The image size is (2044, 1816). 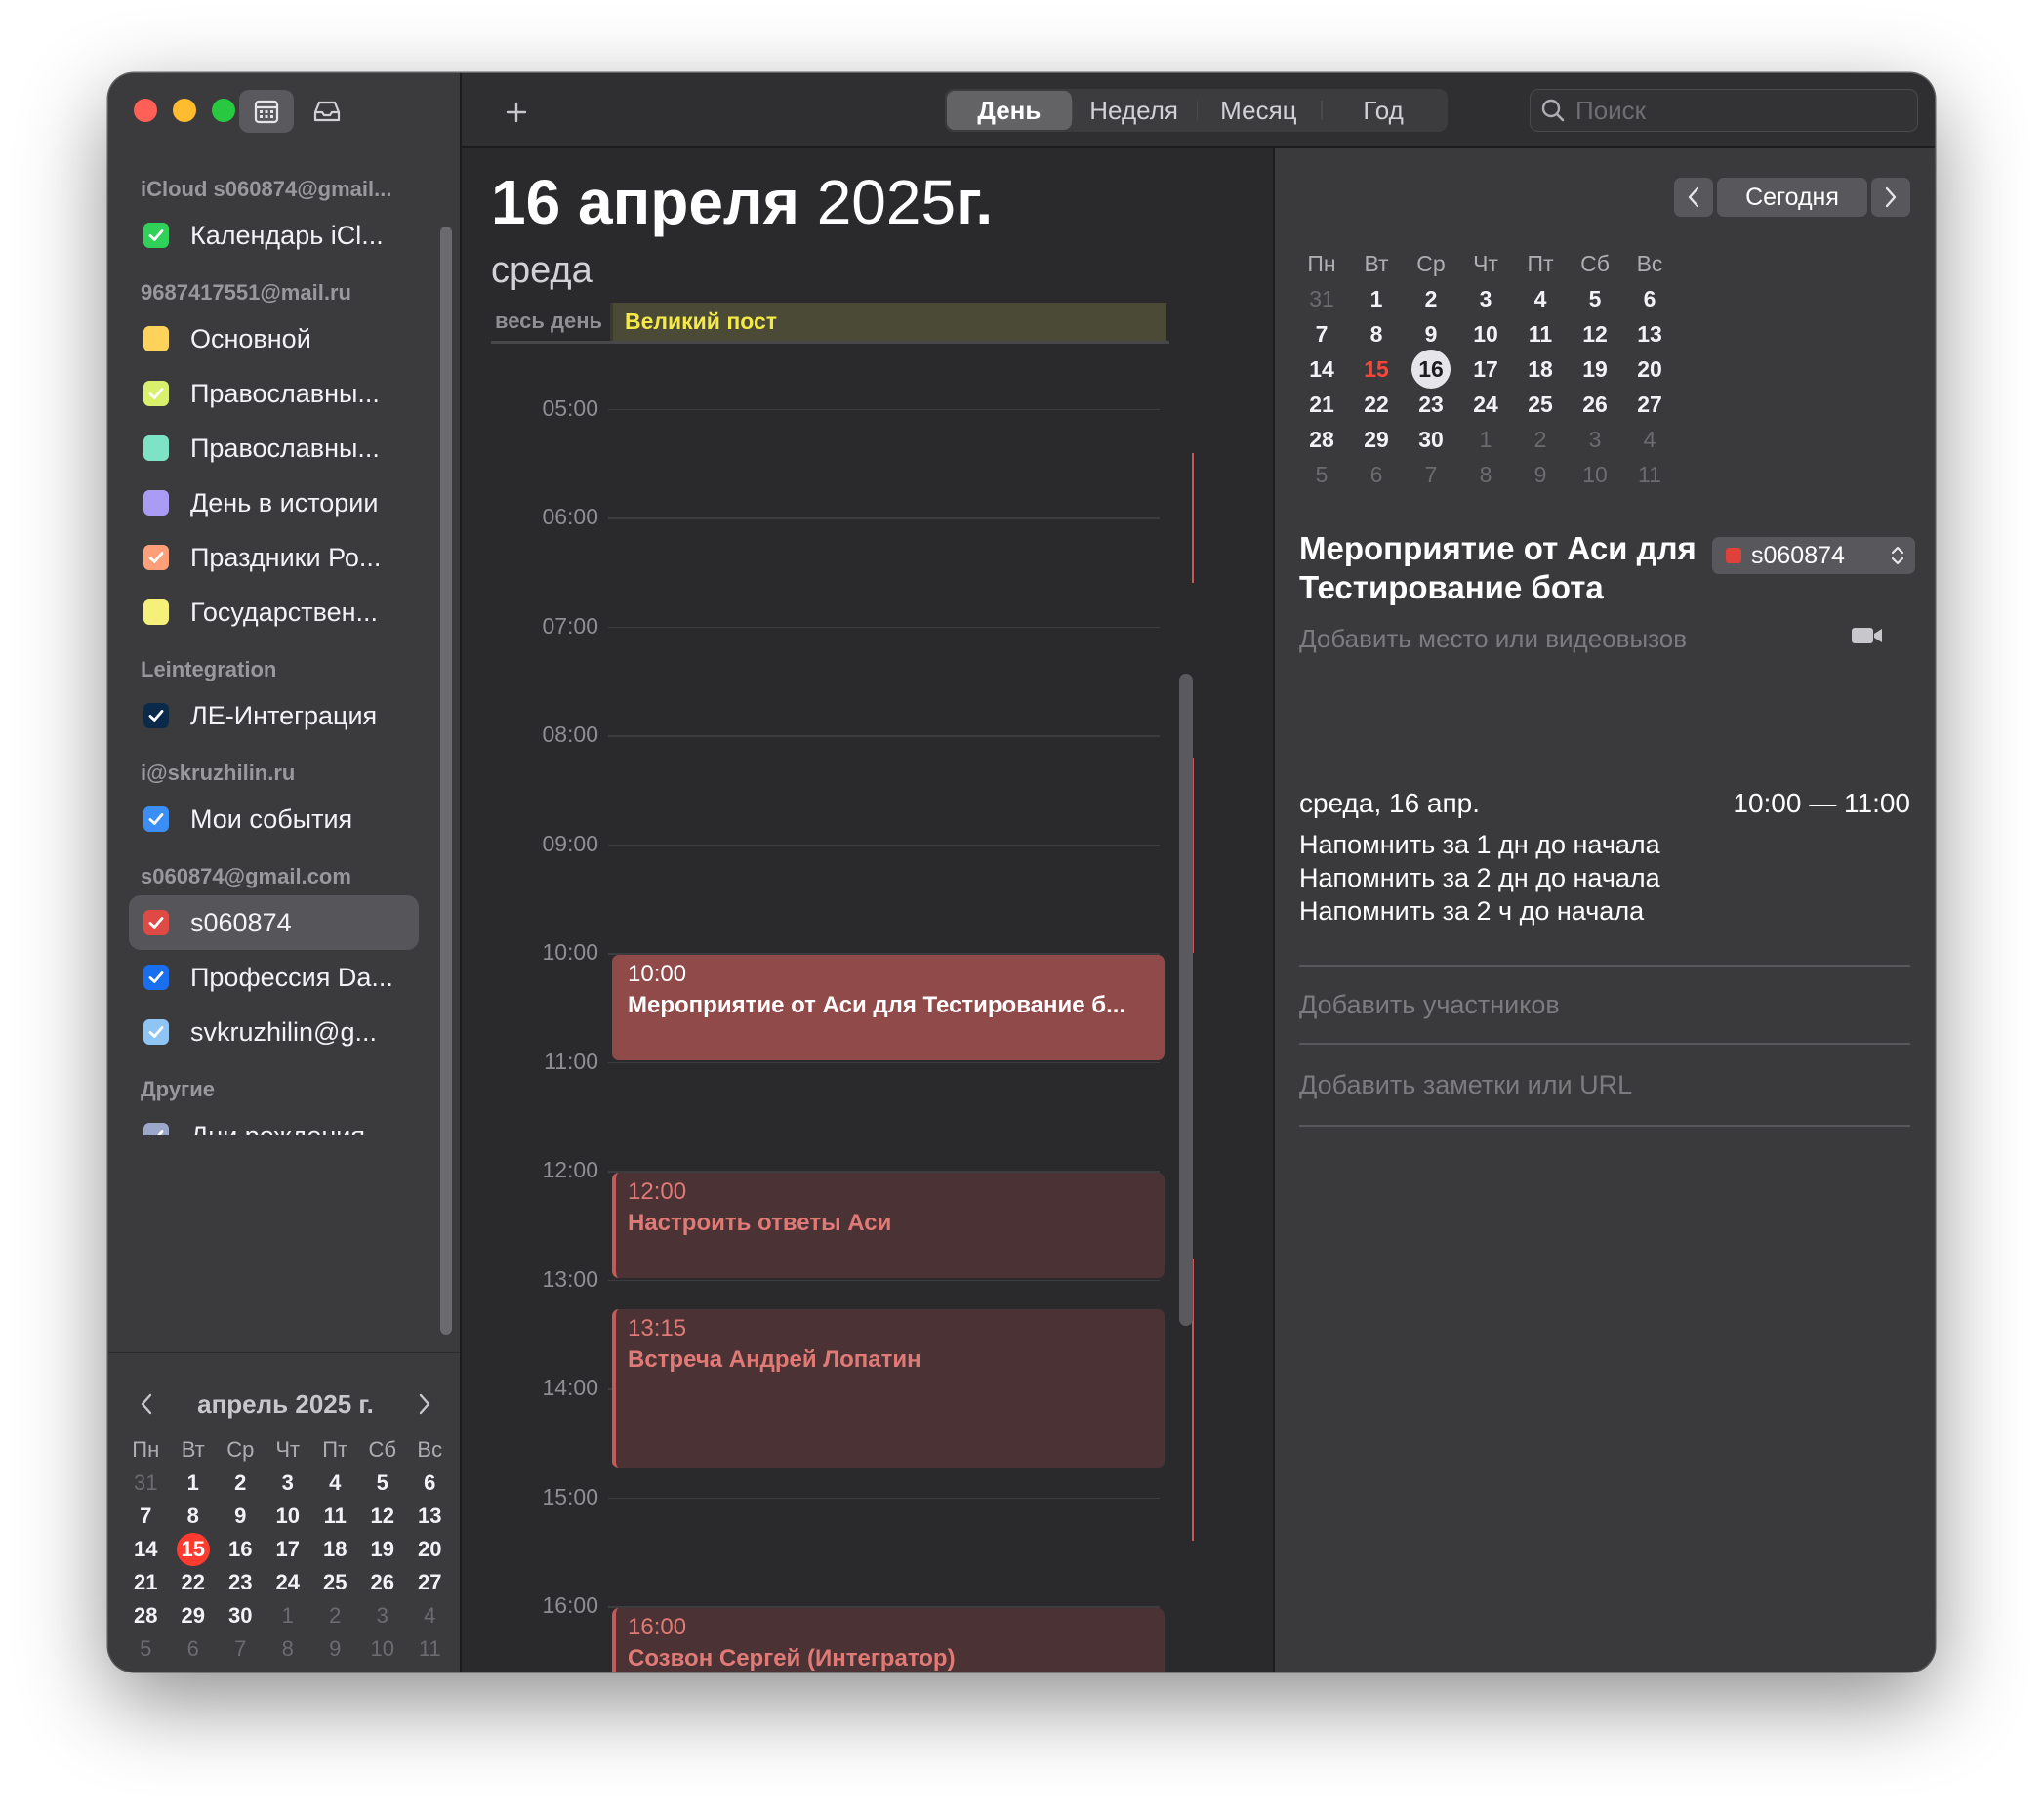 What do you see at coordinates (1867, 638) in the screenshot?
I see `video-call-button` at bounding box center [1867, 638].